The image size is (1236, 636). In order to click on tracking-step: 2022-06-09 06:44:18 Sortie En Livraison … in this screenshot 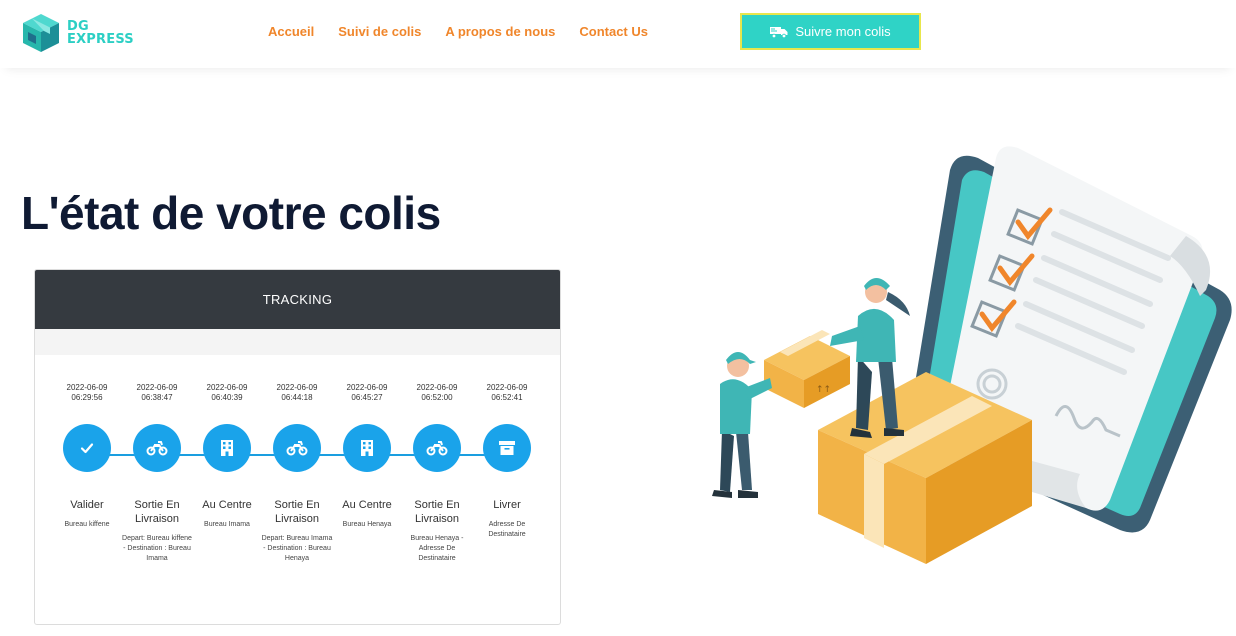, I will do `click(297, 473)`.